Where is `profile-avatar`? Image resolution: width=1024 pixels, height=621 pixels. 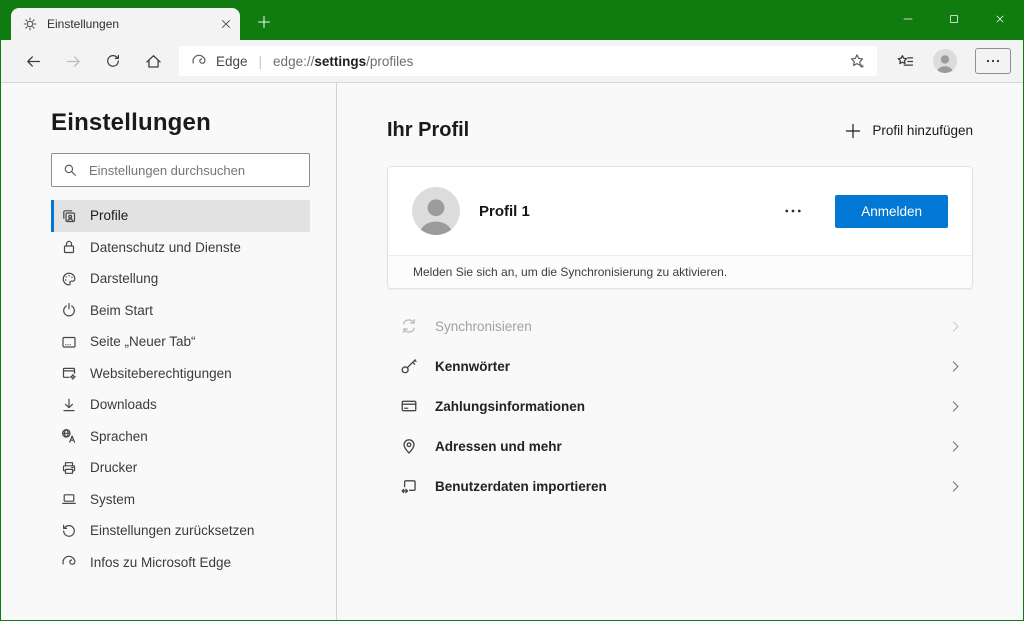
profile-avatar is located at coordinates (436, 211).